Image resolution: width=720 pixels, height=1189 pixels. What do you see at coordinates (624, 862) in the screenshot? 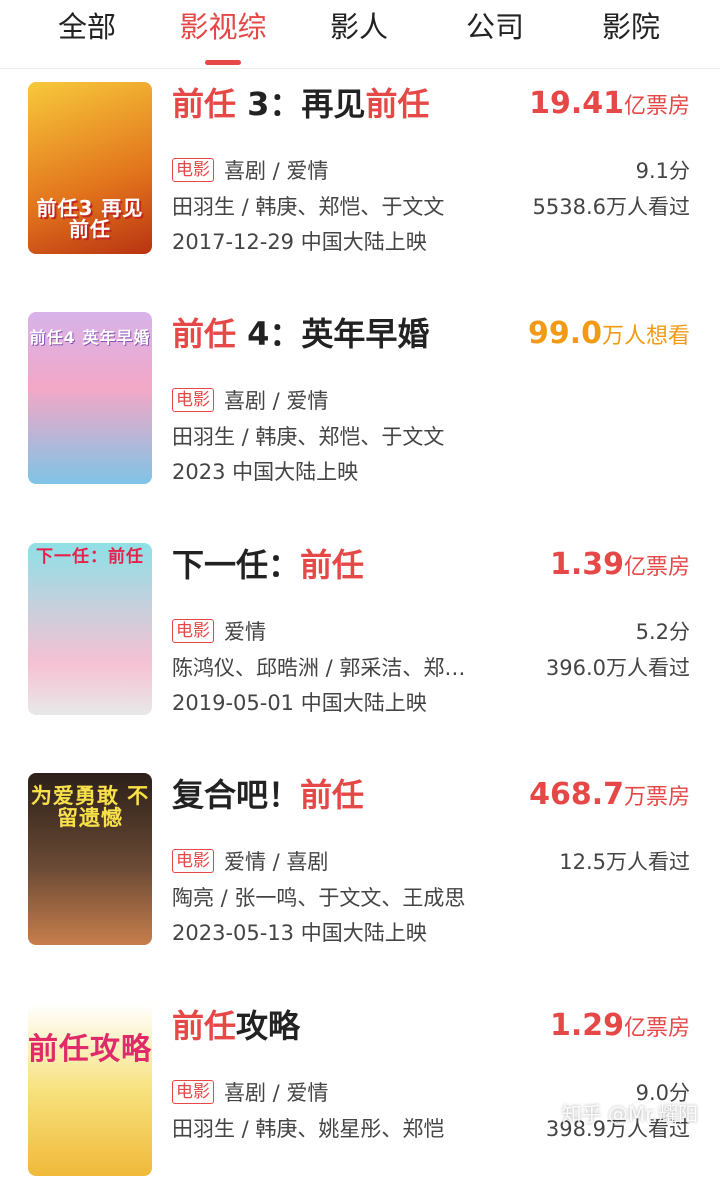
I see `movie-views: 12.5万人看过` at bounding box center [624, 862].